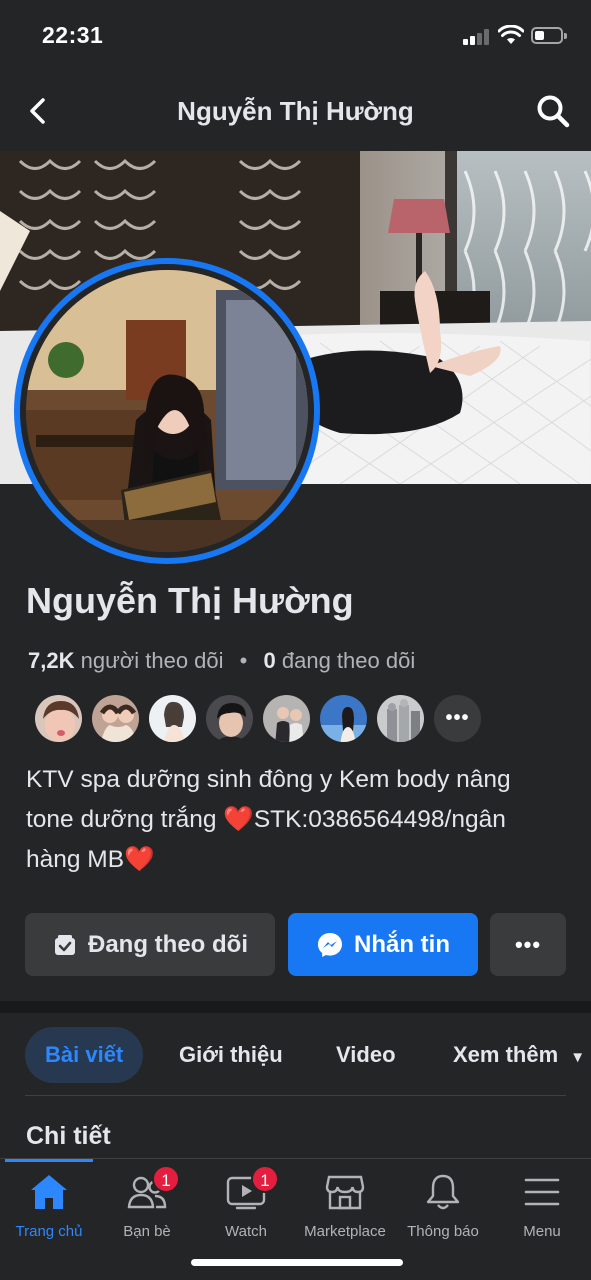  What do you see at coordinates (295, 1095) in the screenshot?
I see `tab-divider` at bounding box center [295, 1095].